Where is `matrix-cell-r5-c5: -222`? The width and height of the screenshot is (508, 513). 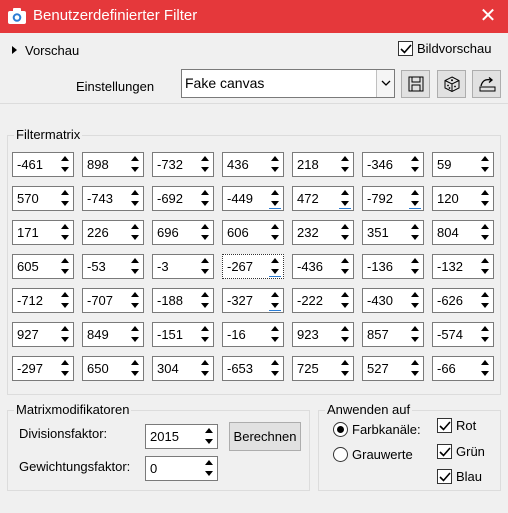 matrix-cell-r5-c5: -222 is located at coordinates (323, 300).